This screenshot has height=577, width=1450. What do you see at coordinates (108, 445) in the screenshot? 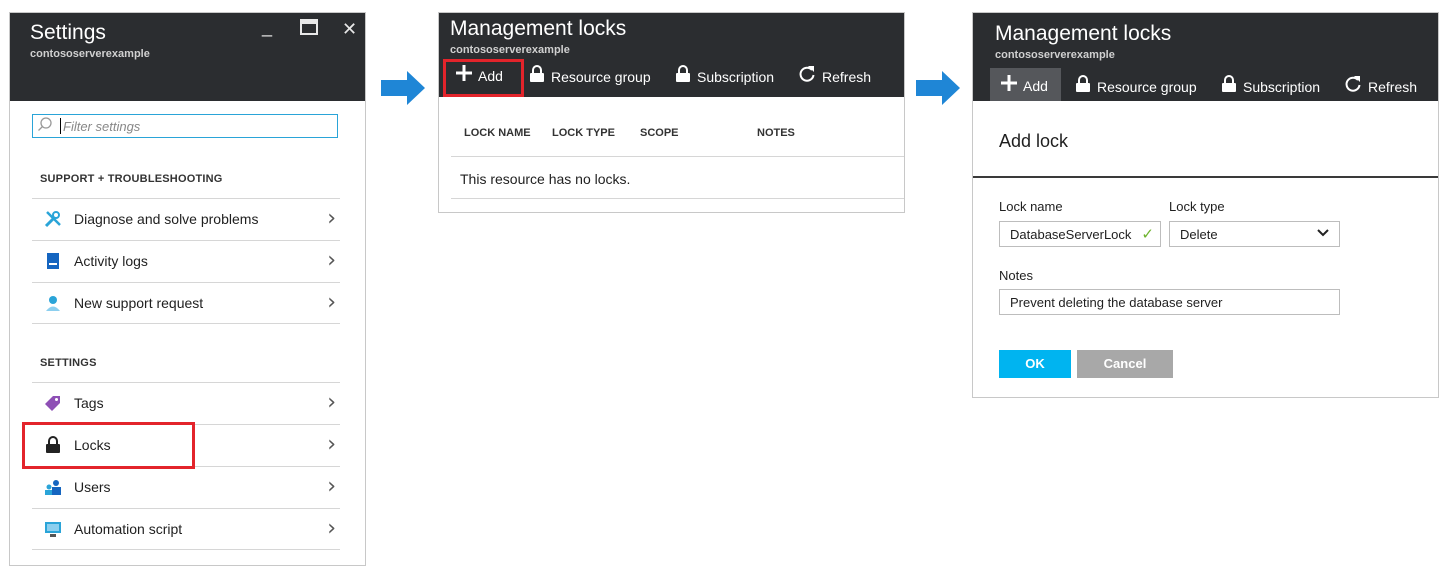
I see `locks-highlight-box` at bounding box center [108, 445].